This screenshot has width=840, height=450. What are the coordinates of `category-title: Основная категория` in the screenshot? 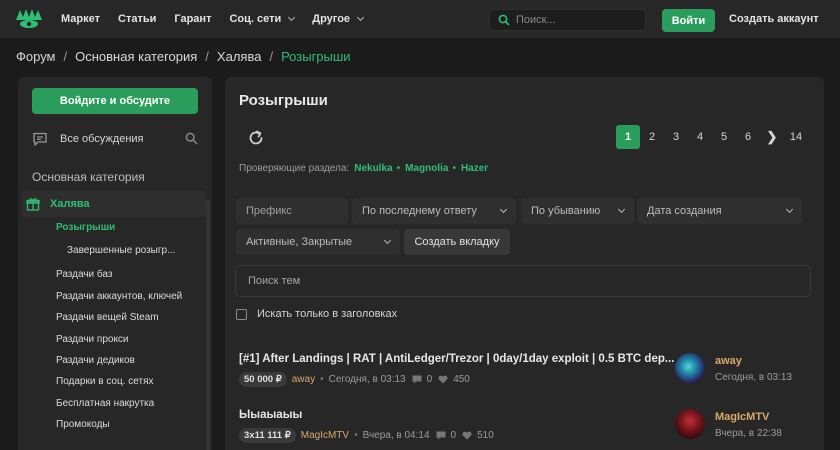 It's located at (88, 177).